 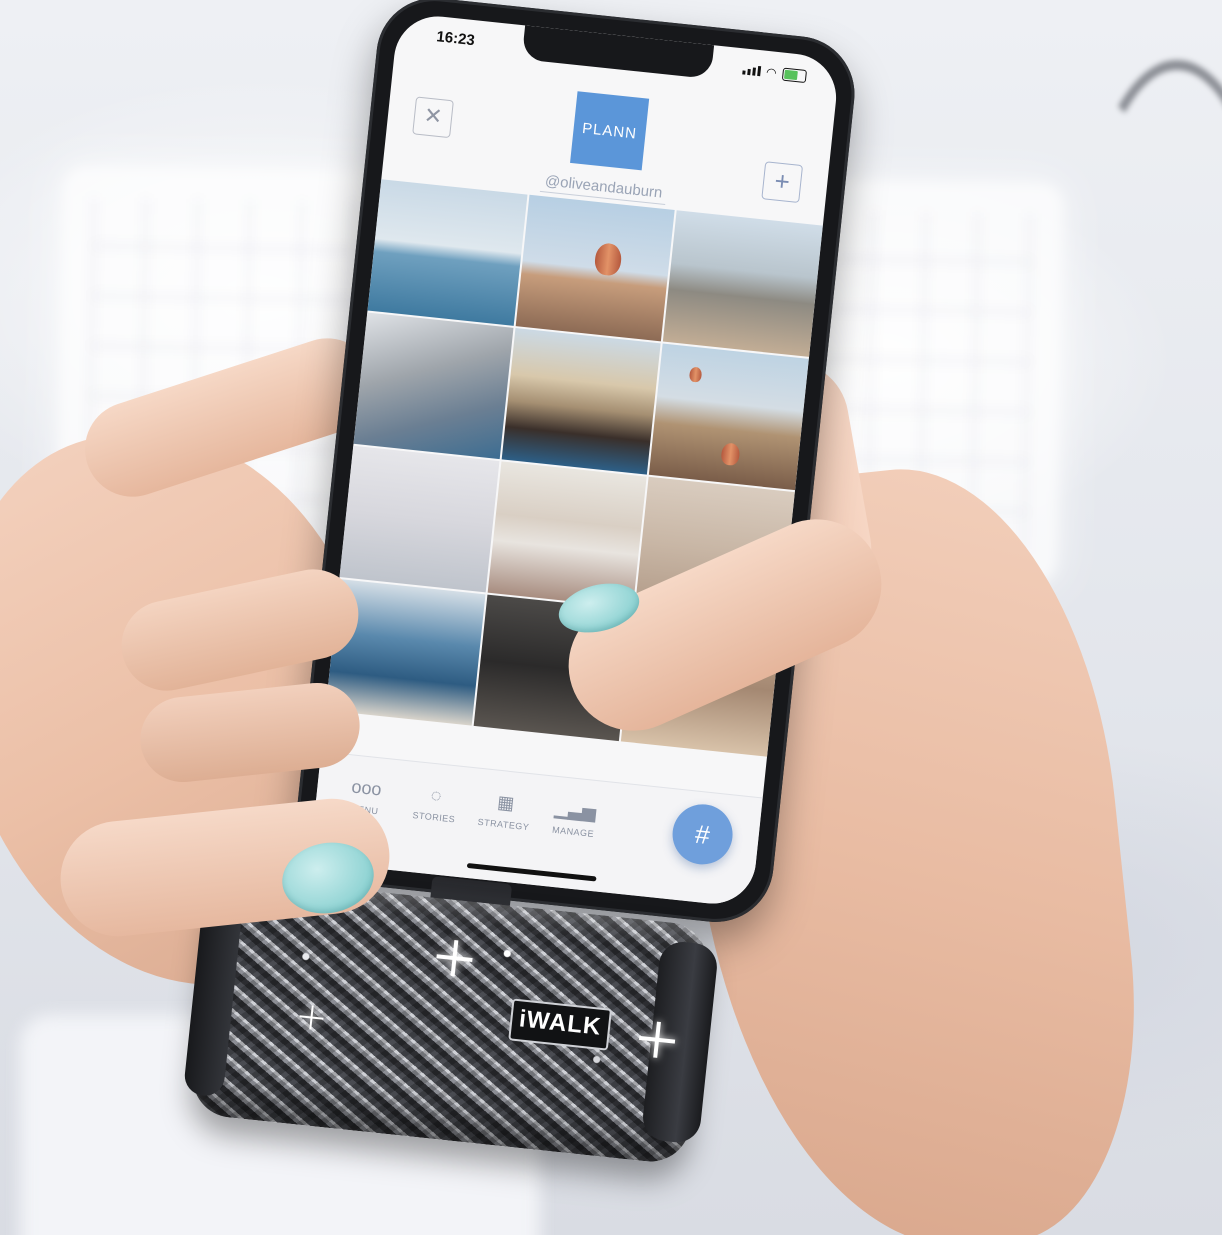 What do you see at coordinates (575, 810) in the screenshot?
I see `bar-chart-icon: ▁▃▅` at bounding box center [575, 810].